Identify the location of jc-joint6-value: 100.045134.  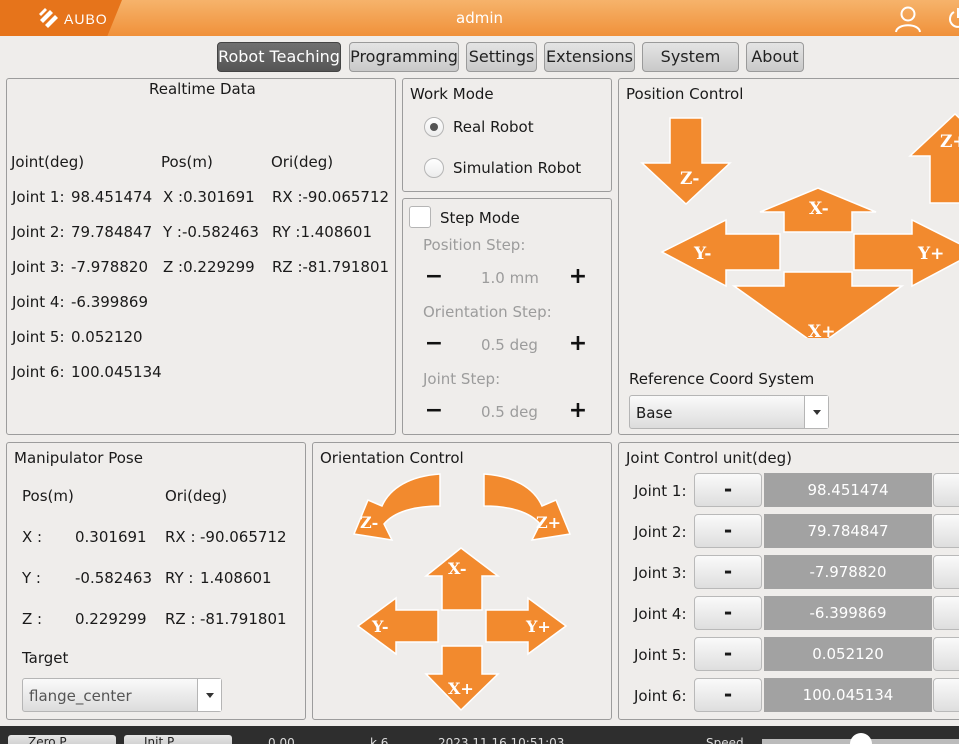
(848, 695).